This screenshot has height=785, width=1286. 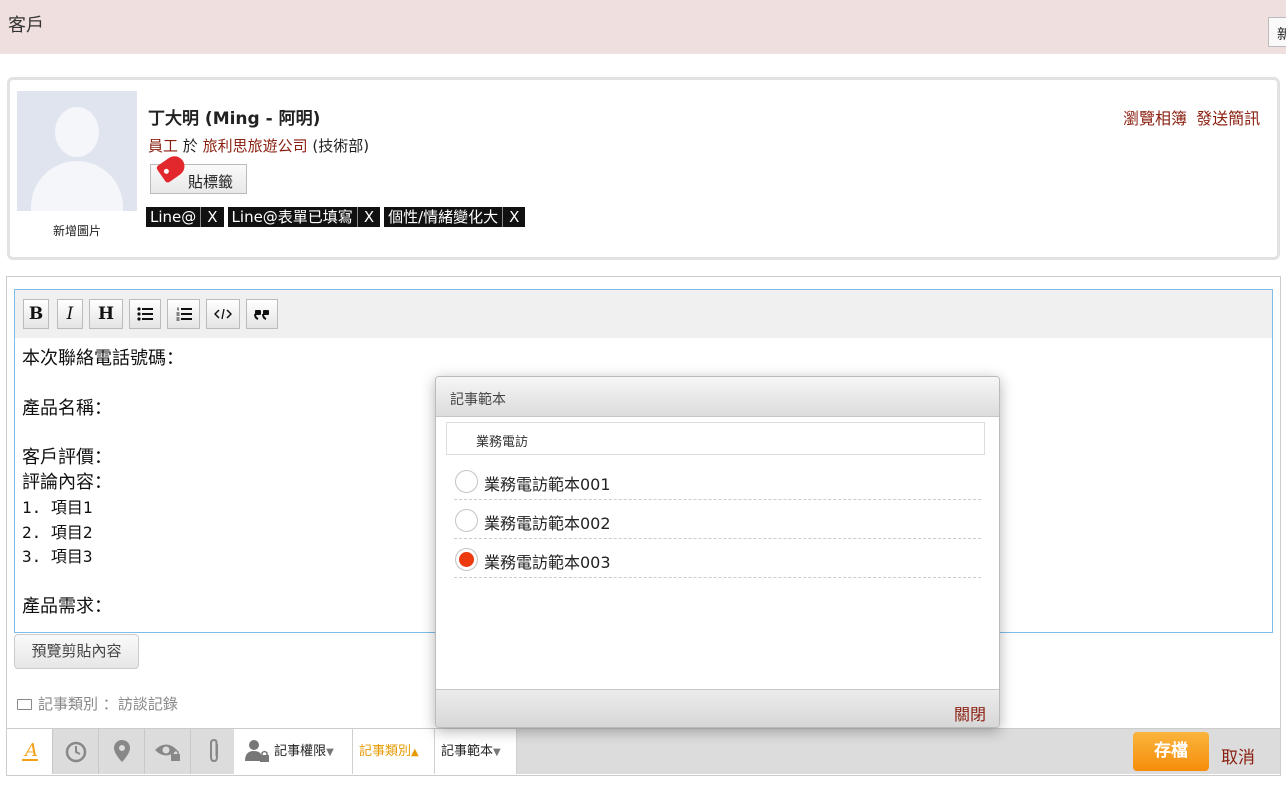 What do you see at coordinates (970, 713) in the screenshot?
I see `close-link: 關閉` at bounding box center [970, 713].